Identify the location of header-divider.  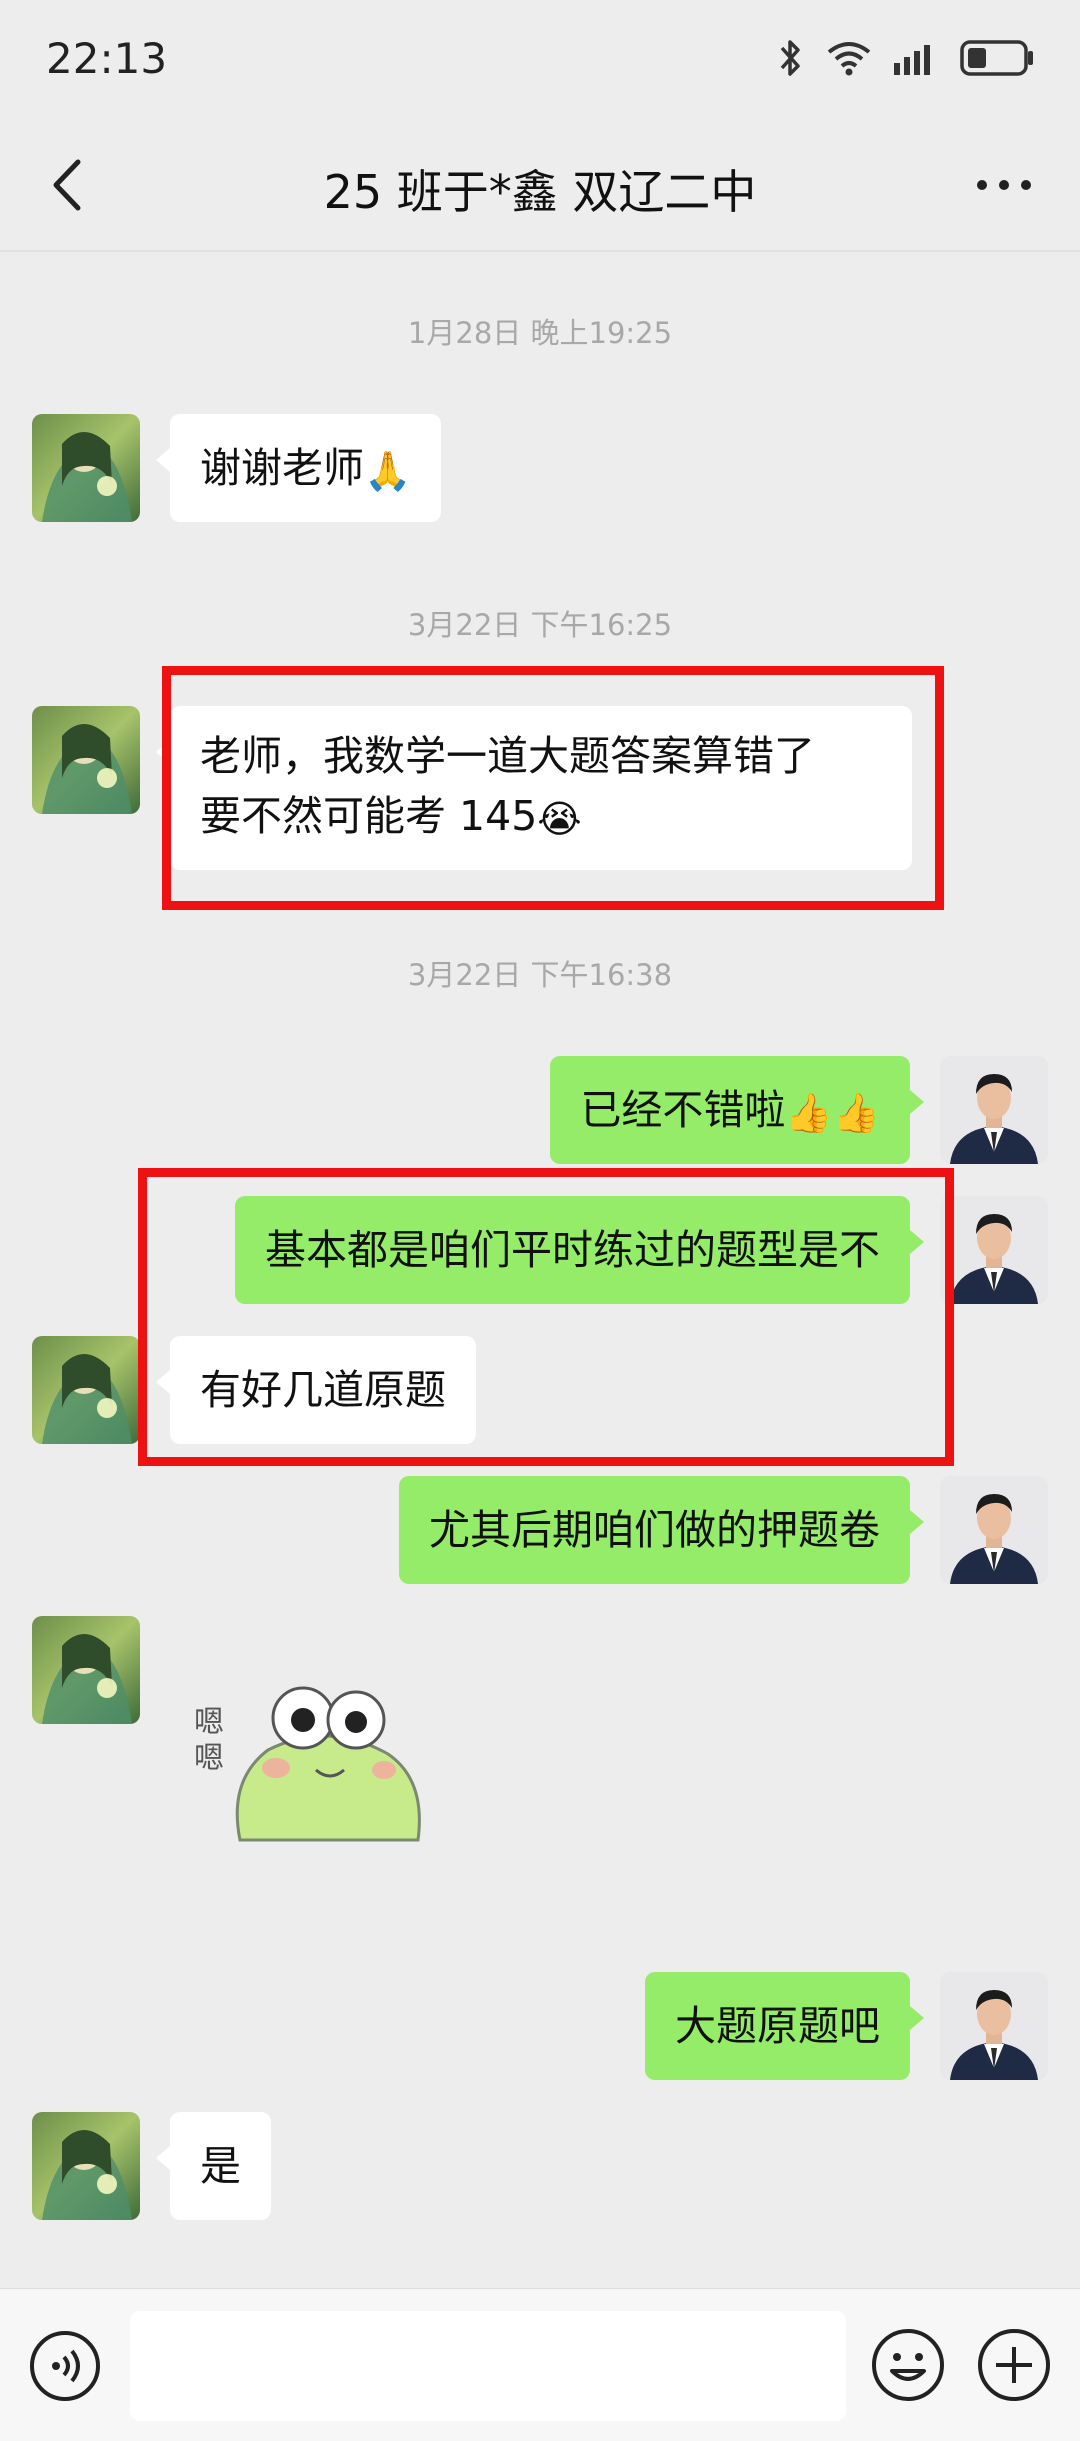
(540, 251).